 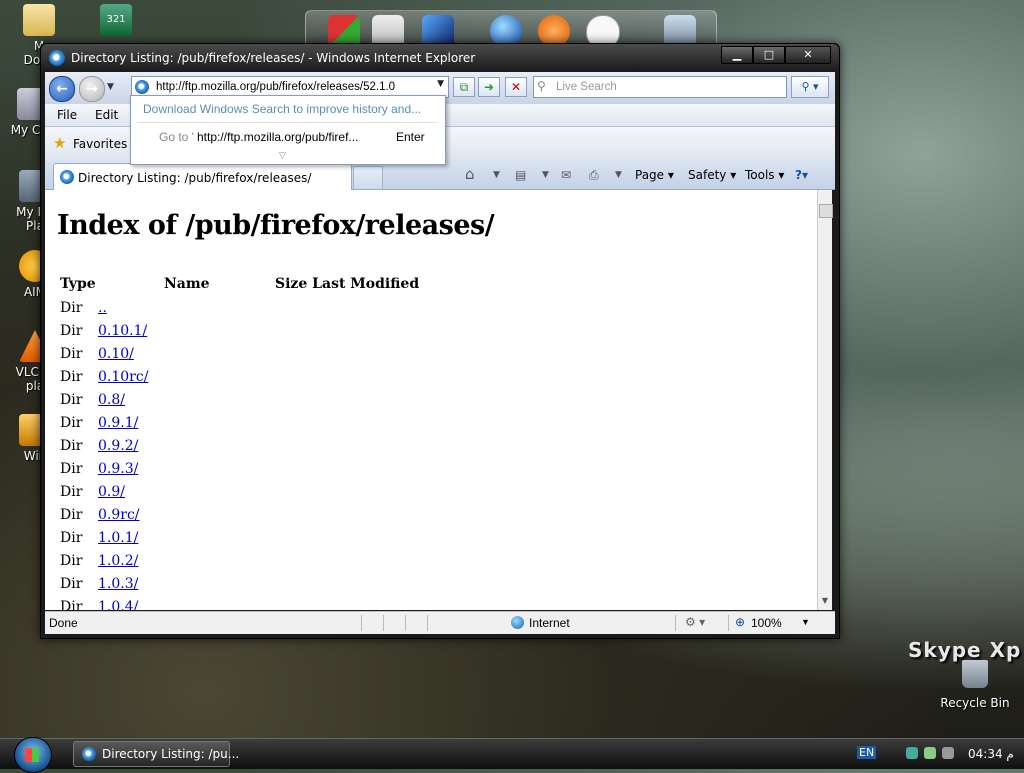 I want to click on search-input, so click(x=666, y=87).